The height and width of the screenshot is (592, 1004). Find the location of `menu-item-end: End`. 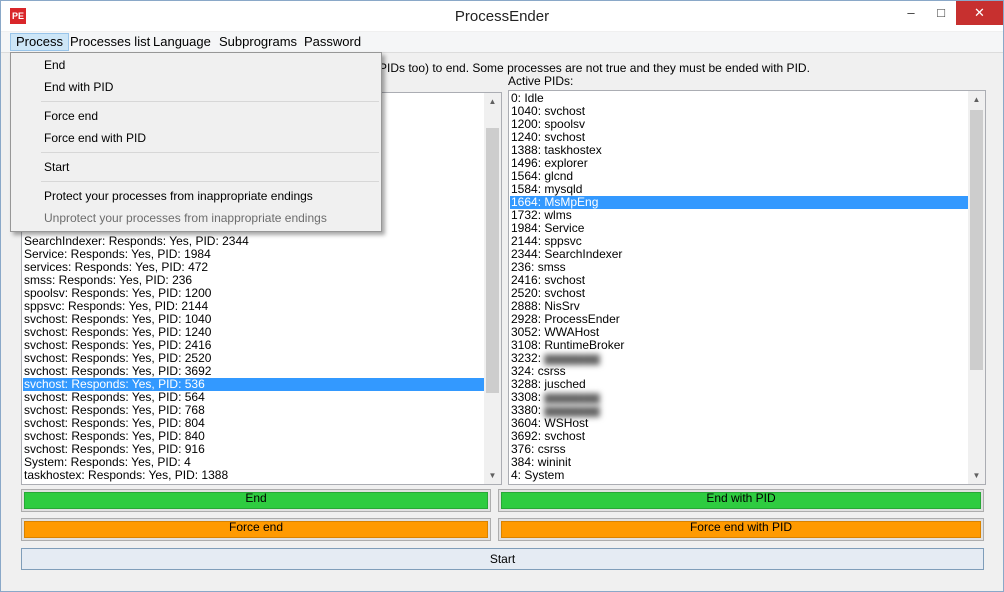

menu-item-end: End is located at coordinates (54, 65).